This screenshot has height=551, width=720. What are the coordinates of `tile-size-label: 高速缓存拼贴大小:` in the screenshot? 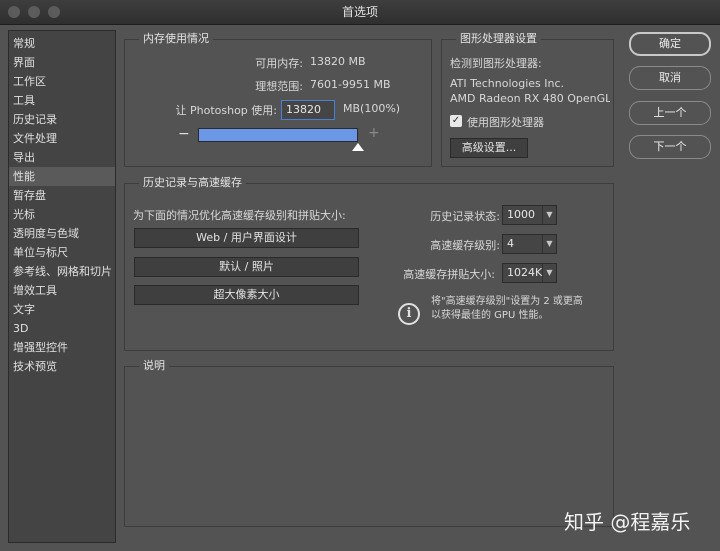 It's located at (449, 274).